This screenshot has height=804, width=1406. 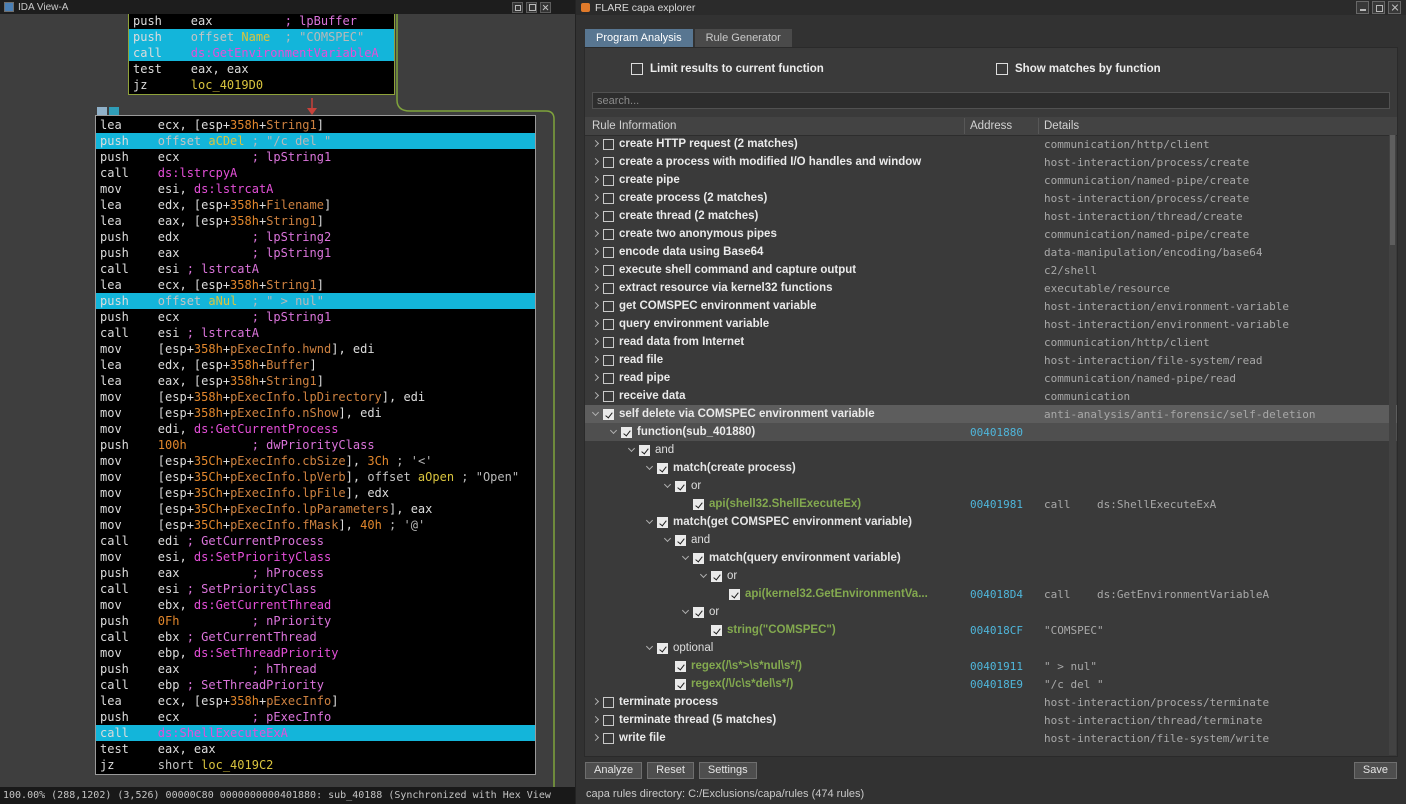 What do you see at coordinates (287, 7) in the screenshot?
I see `ida-titlebar: IDA View-A` at bounding box center [287, 7].